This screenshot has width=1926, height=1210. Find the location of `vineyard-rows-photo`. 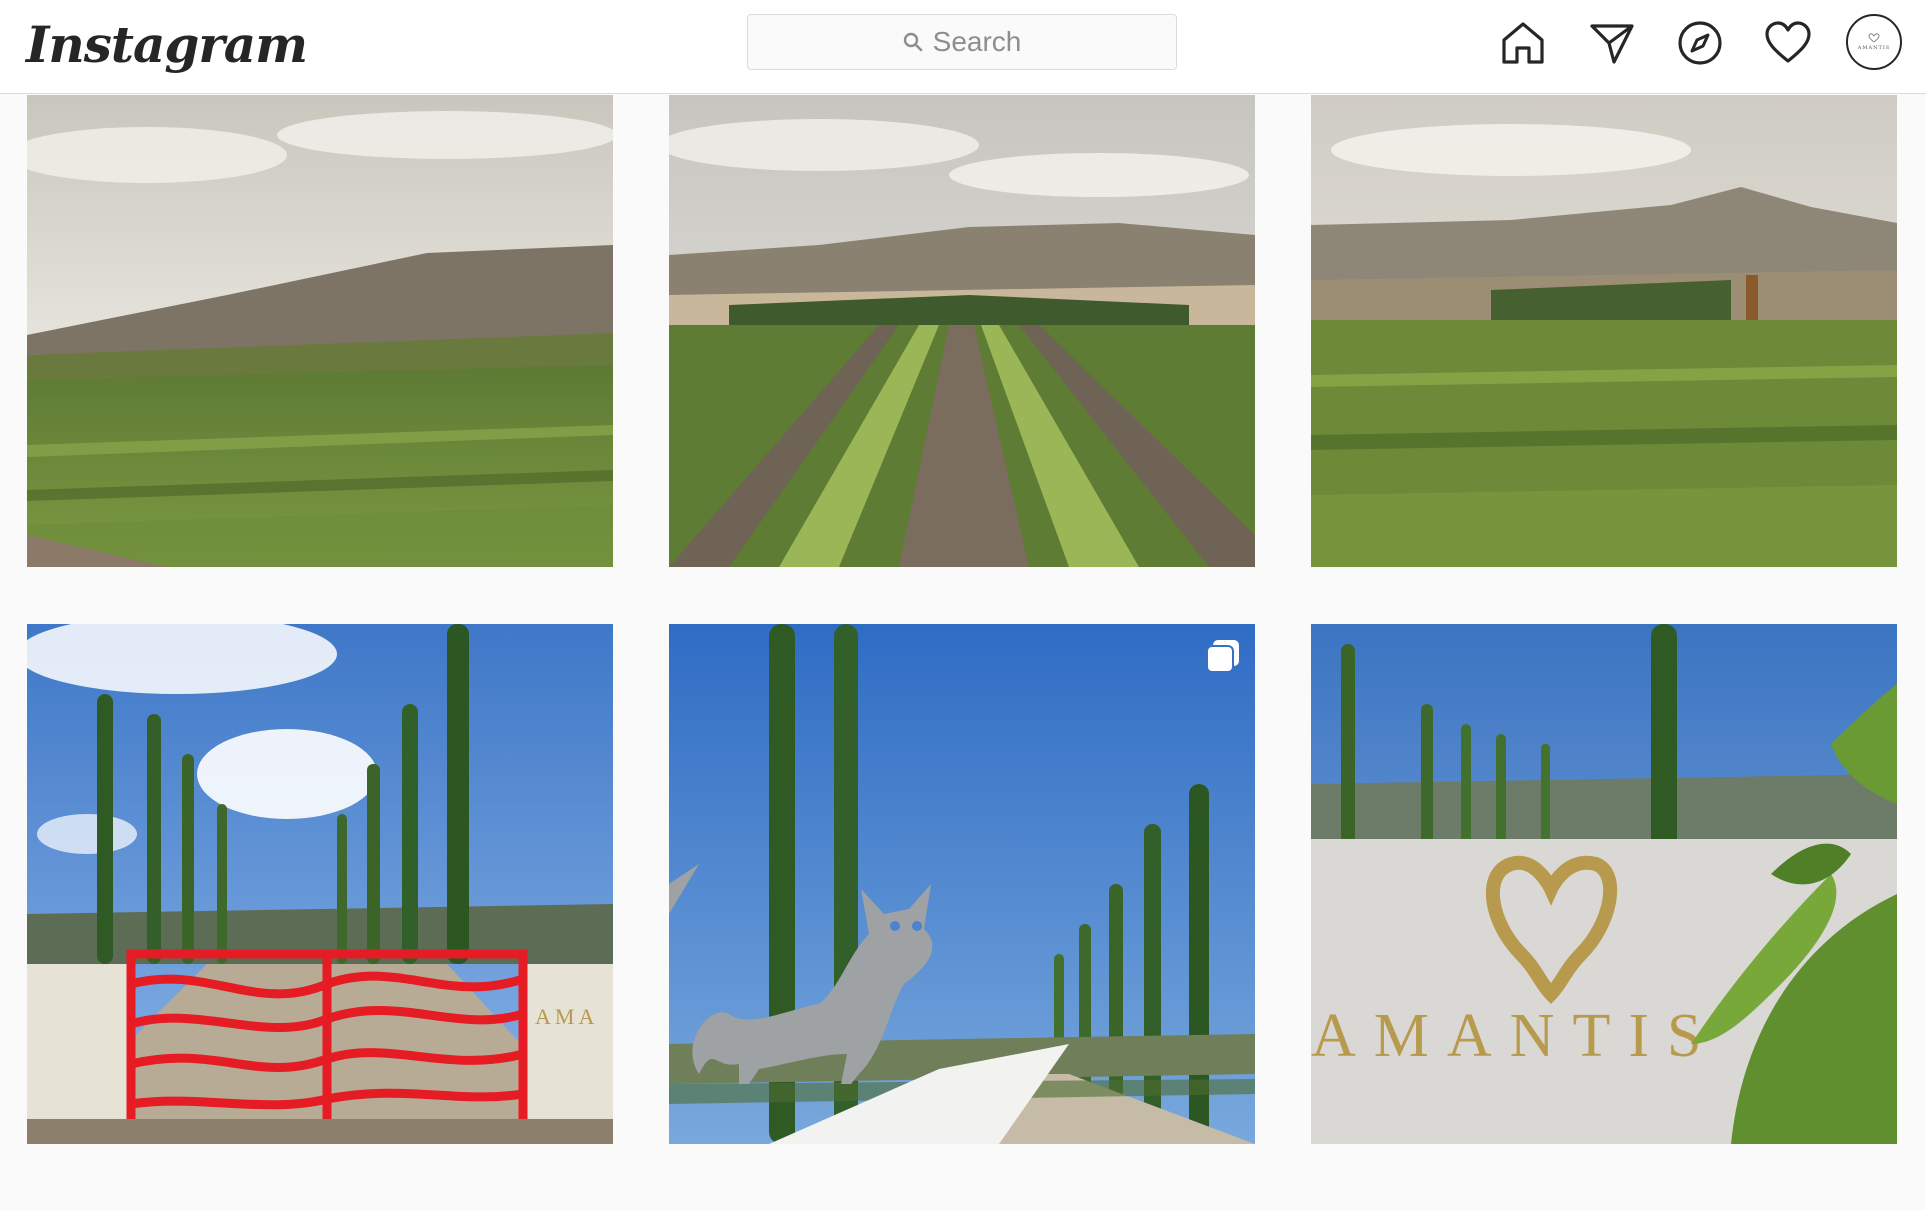

vineyard-rows-photo is located at coordinates (962, 331).